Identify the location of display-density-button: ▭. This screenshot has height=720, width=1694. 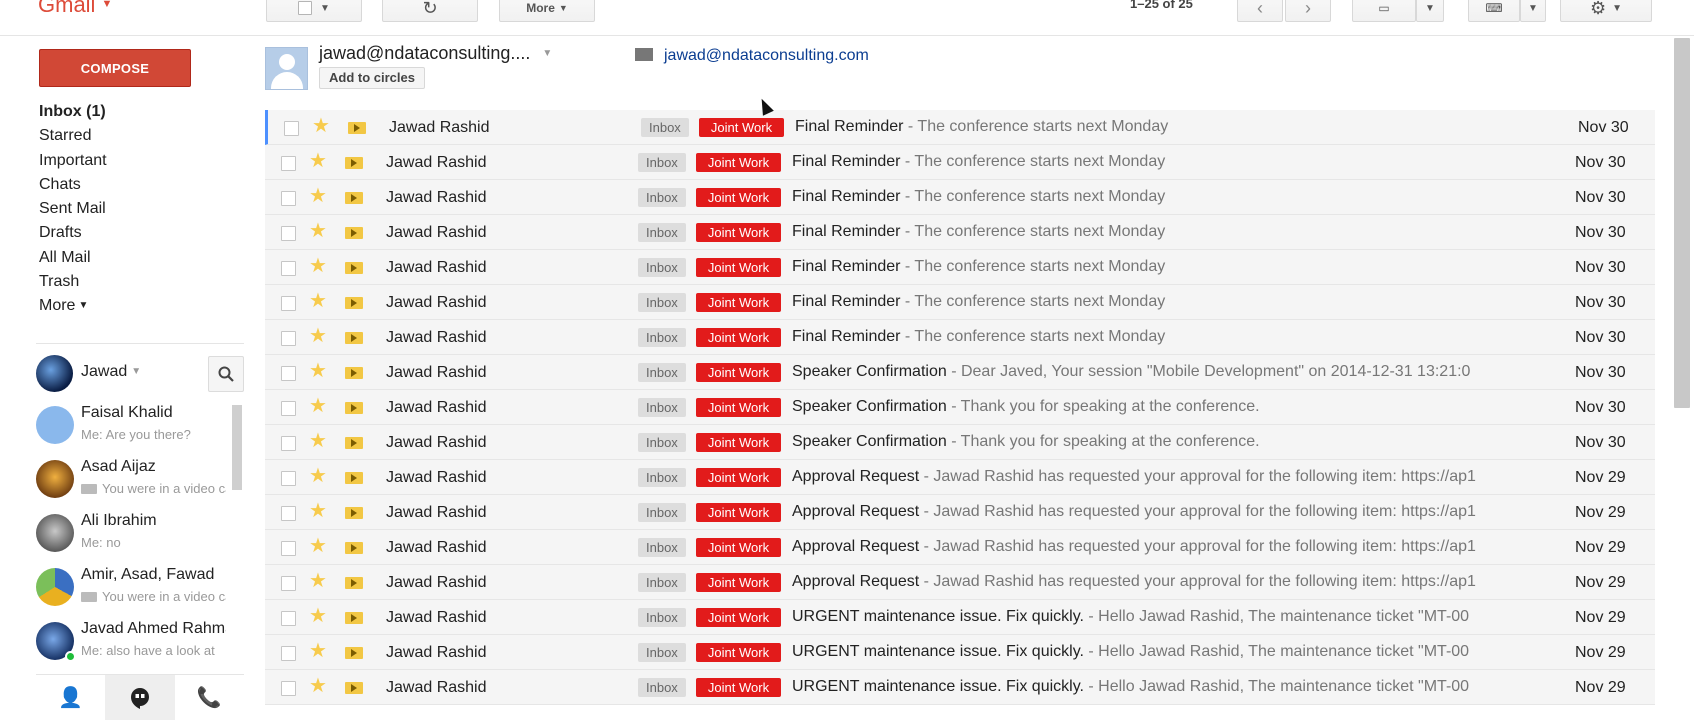
(1384, 11).